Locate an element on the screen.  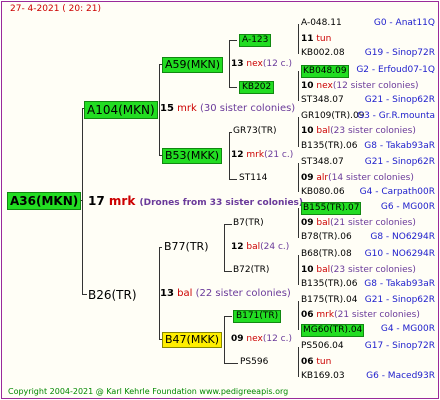
gr73-code: bal is located at coordinates (323, 131).